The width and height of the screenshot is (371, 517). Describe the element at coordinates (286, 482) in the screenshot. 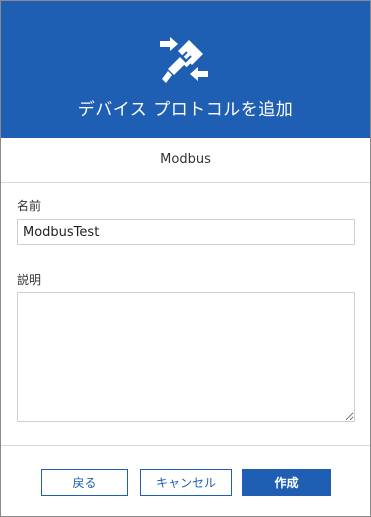

I see `create-button: 作成` at that location.